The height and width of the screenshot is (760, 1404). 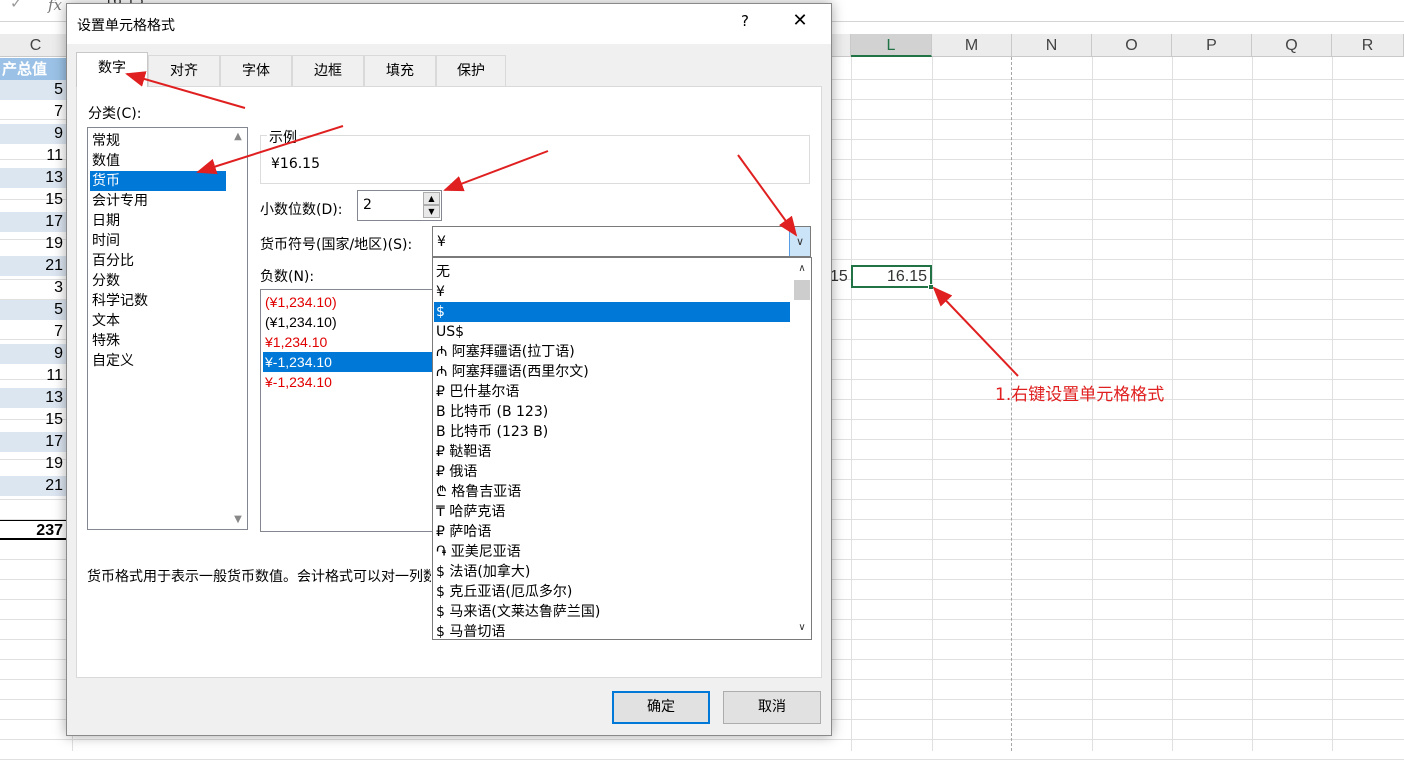 What do you see at coordinates (612, 592) in the screenshot?
I see `currency-option: $ 克丘亚语(厄瓜多尔)` at bounding box center [612, 592].